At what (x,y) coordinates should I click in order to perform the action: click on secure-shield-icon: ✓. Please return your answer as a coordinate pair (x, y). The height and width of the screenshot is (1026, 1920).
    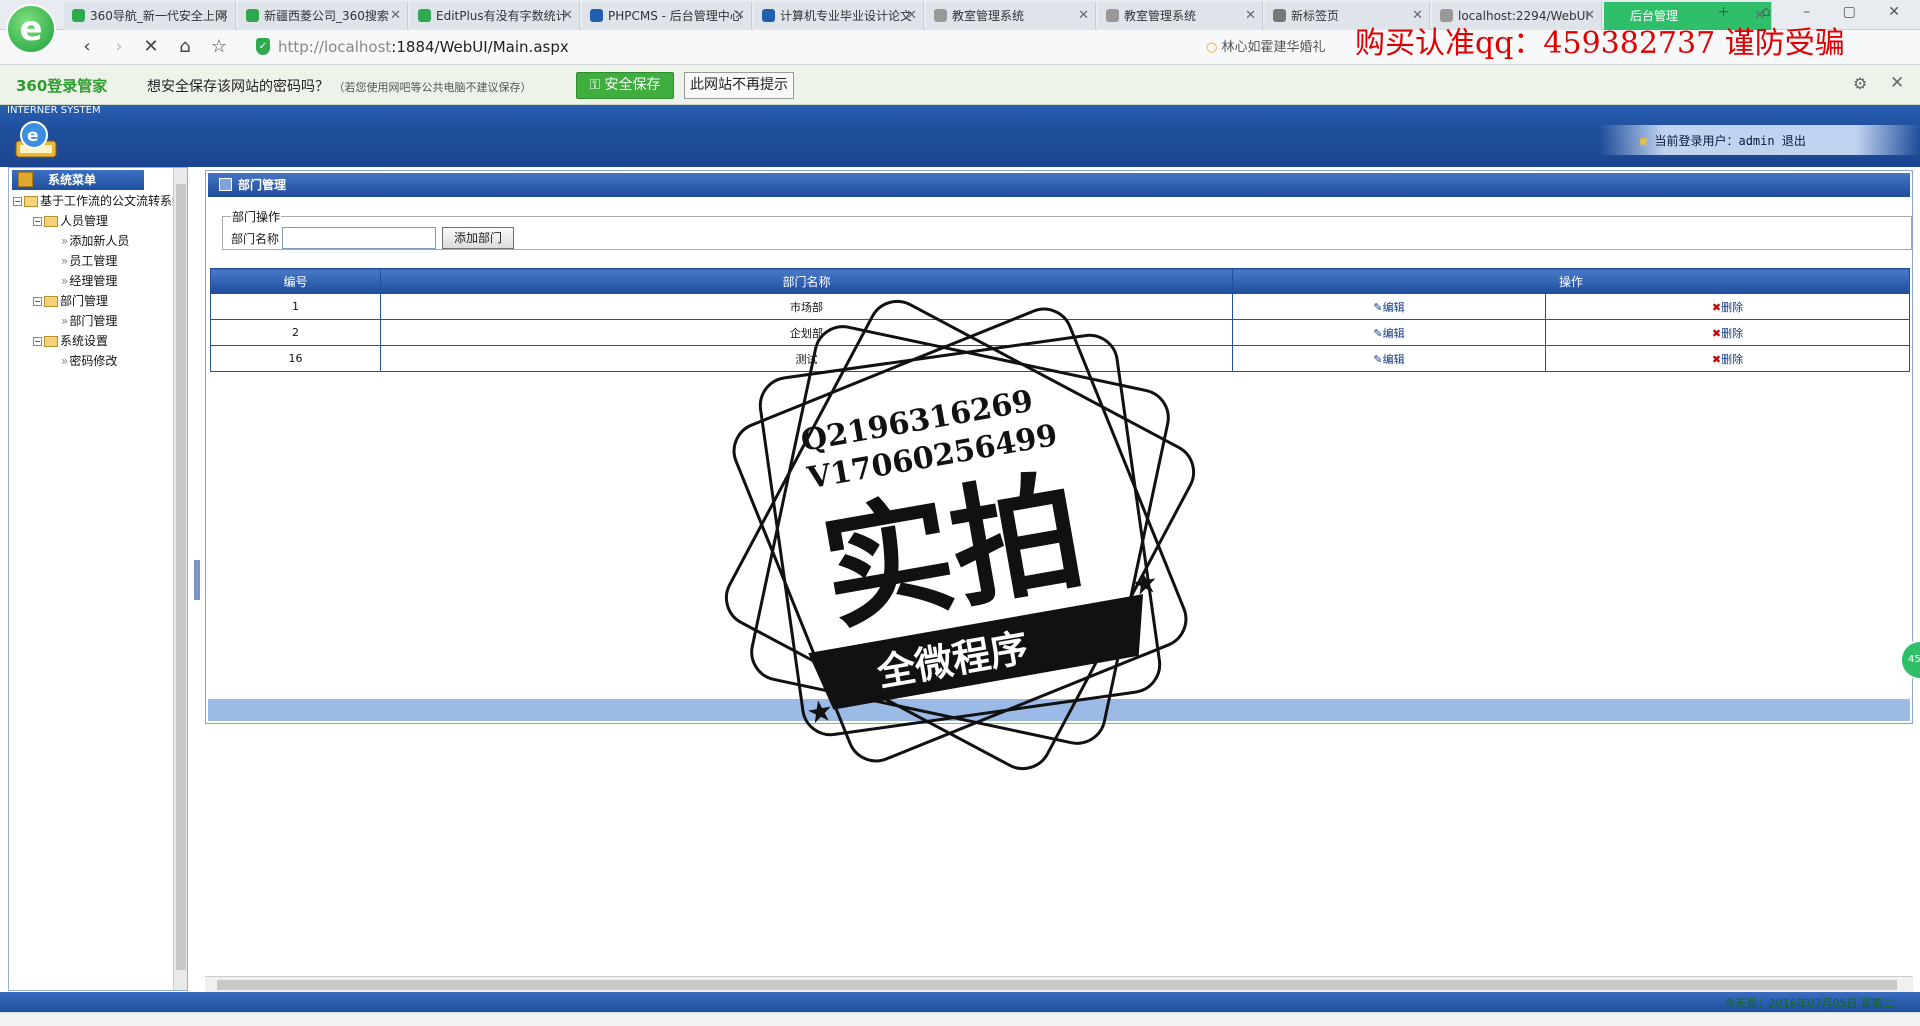
    Looking at the image, I should click on (263, 46).